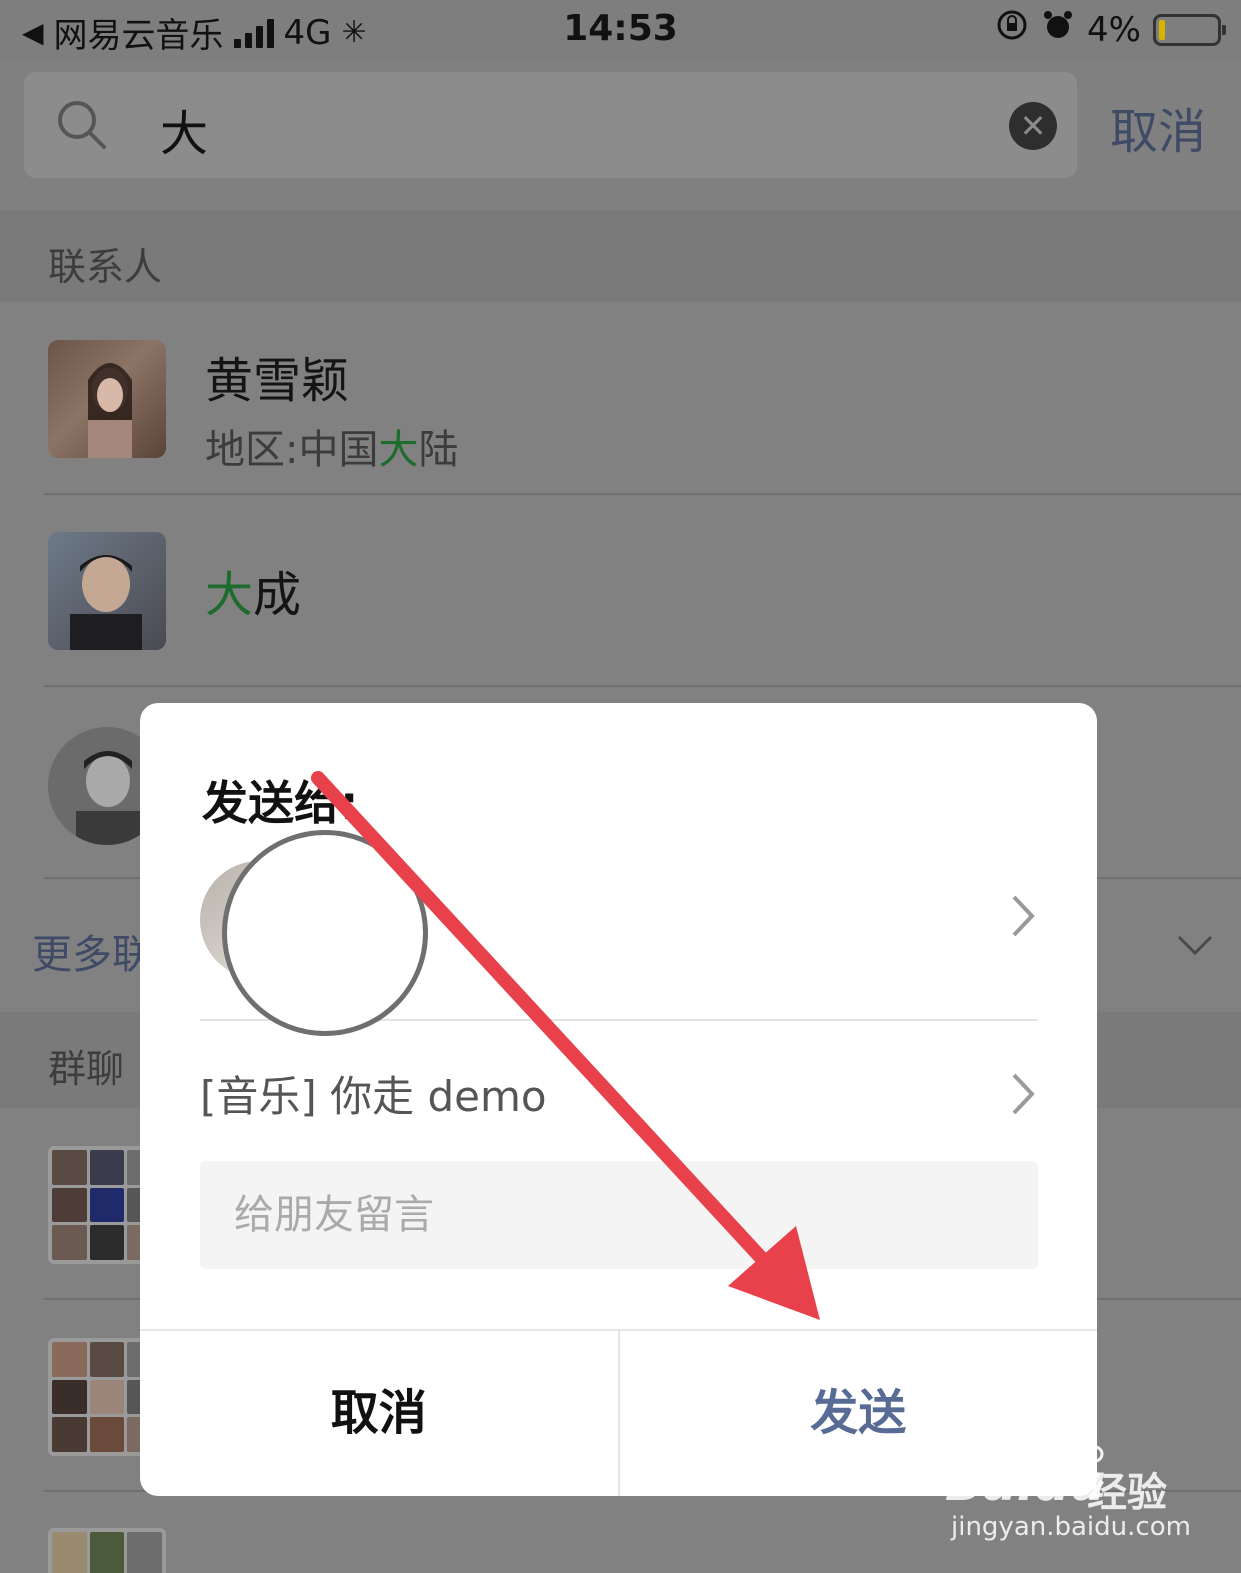 This screenshot has height=1573, width=1241. I want to click on rotation-lock-icon, so click(1012, 29).